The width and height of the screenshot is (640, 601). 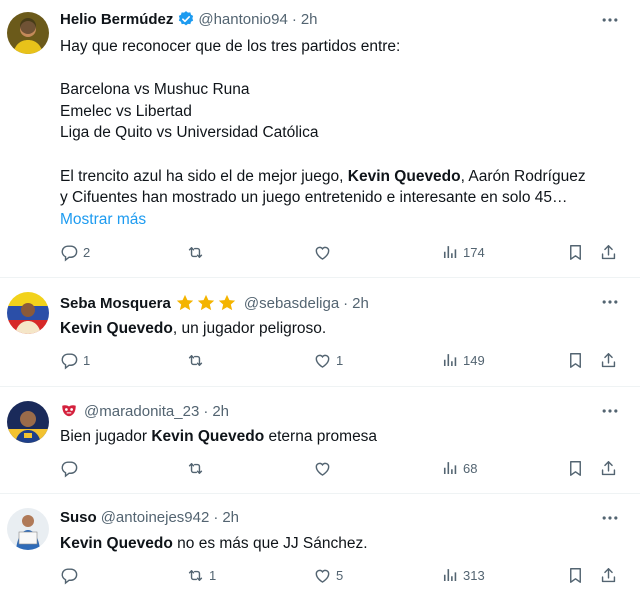 I want to click on retweet-button: 1, so click(x=201, y=575).